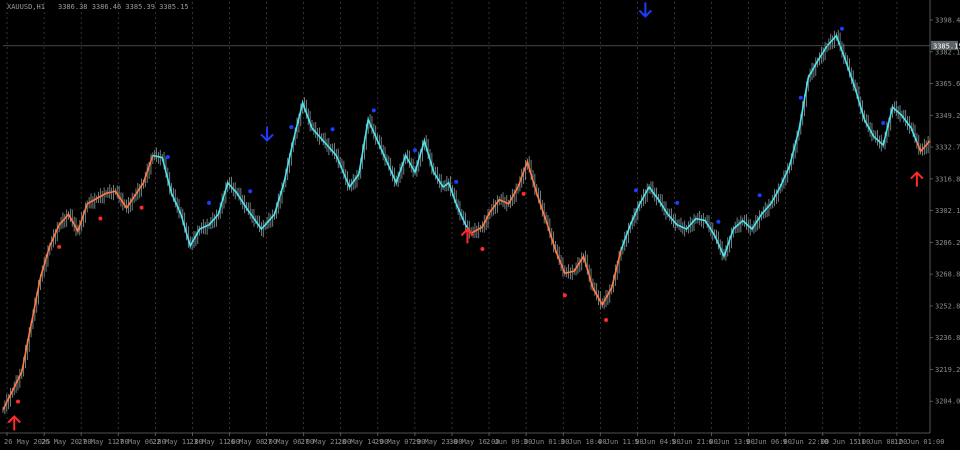 The width and height of the screenshot is (960, 450). What do you see at coordinates (947, 243) in the screenshot?
I see `price-tick-label: 3286.20` at bounding box center [947, 243].